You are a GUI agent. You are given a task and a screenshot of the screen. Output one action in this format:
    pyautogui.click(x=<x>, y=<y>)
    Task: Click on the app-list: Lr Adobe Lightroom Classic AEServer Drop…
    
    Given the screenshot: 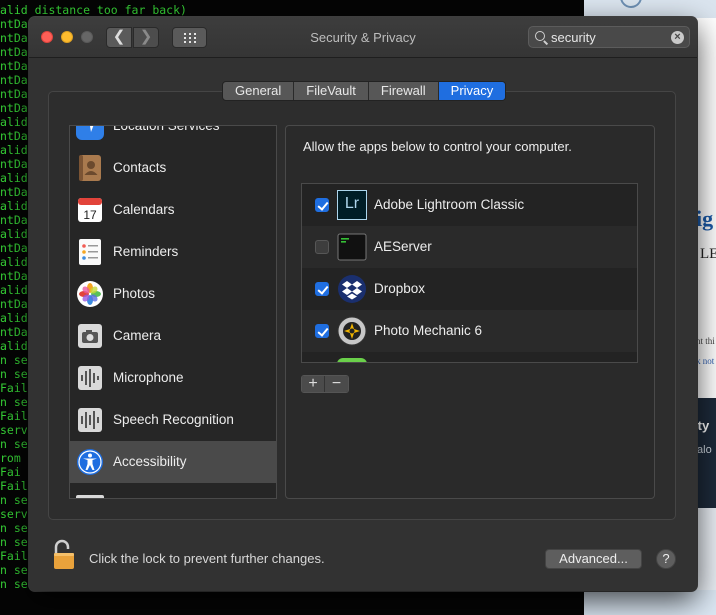 What is the action you would take?
    pyautogui.click(x=469, y=273)
    